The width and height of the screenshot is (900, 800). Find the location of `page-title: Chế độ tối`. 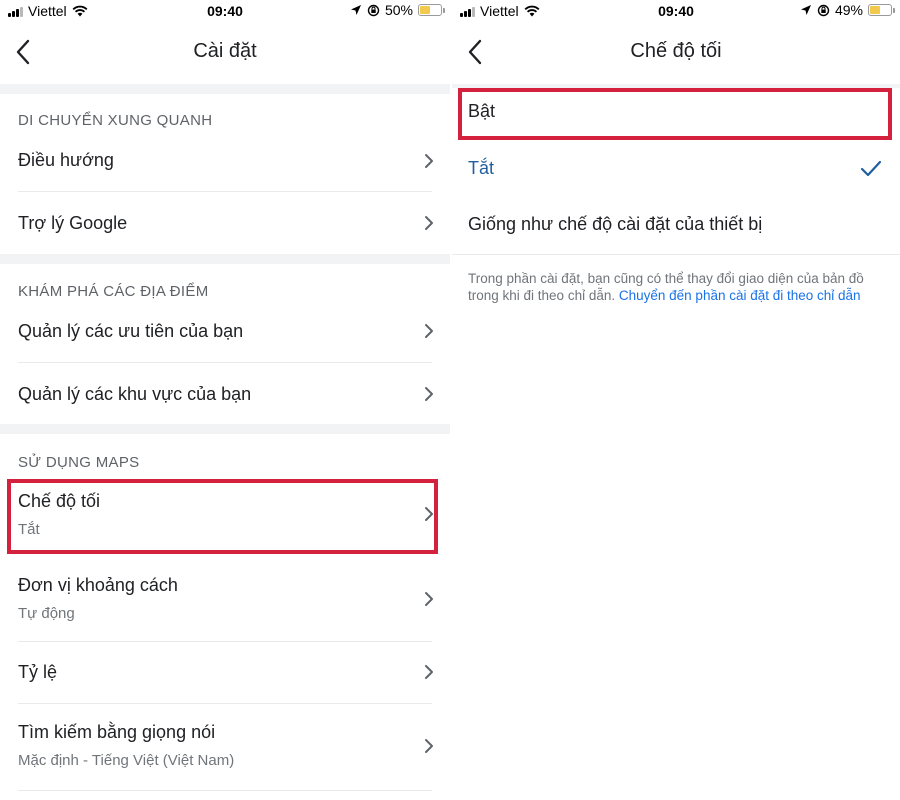

page-title: Chế độ tối is located at coordinates (676, 51).